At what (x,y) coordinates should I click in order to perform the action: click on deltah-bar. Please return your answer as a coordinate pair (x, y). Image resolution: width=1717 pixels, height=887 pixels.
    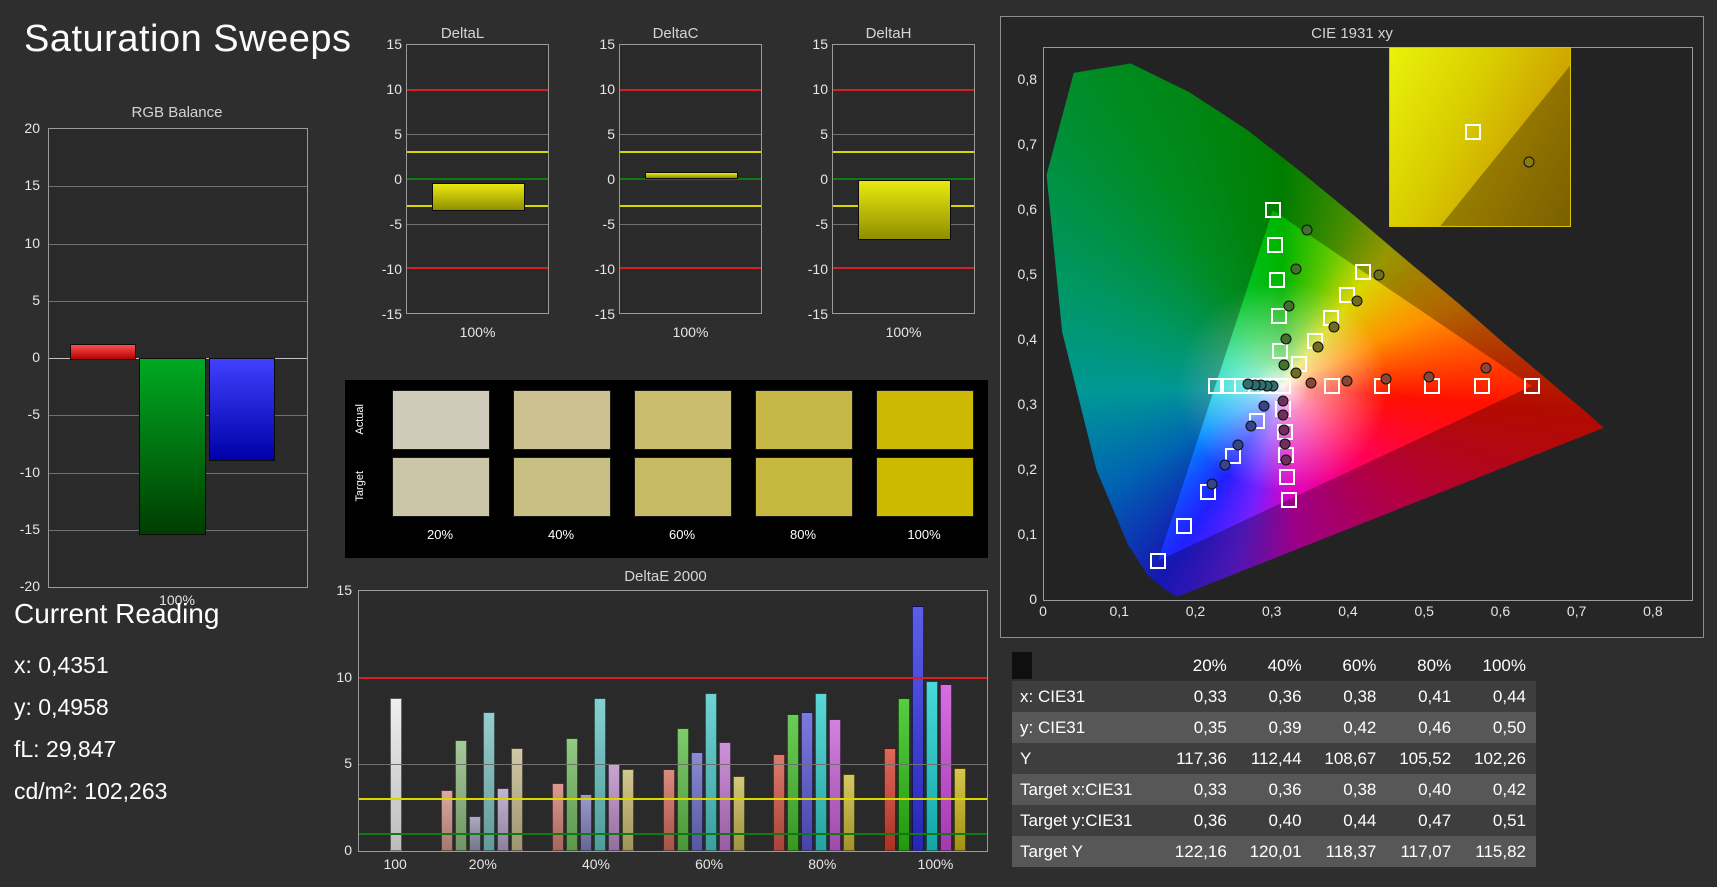
    Looking at the image, I should click on (904, 209).